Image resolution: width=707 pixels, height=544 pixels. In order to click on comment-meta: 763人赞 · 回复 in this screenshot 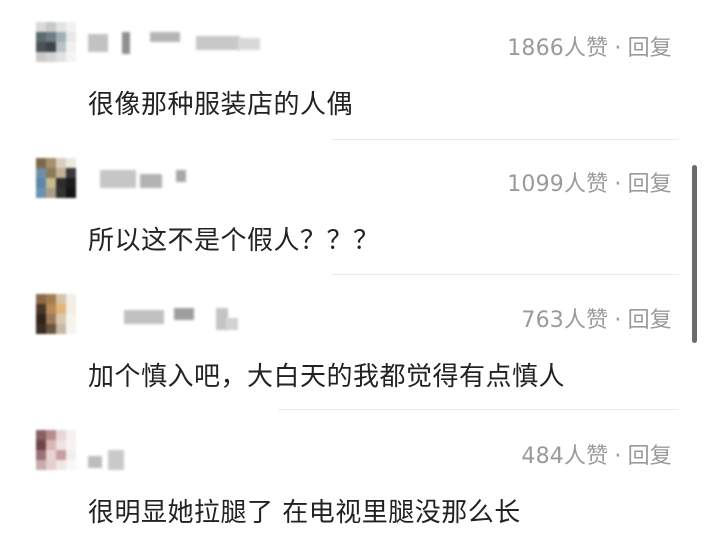, I will do `click(596, 318)`.